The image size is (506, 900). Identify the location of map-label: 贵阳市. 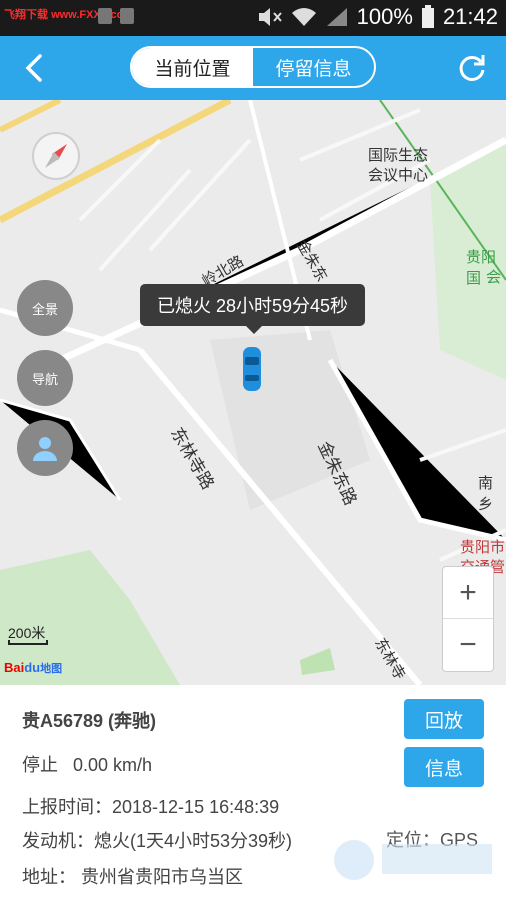
(483, 547).